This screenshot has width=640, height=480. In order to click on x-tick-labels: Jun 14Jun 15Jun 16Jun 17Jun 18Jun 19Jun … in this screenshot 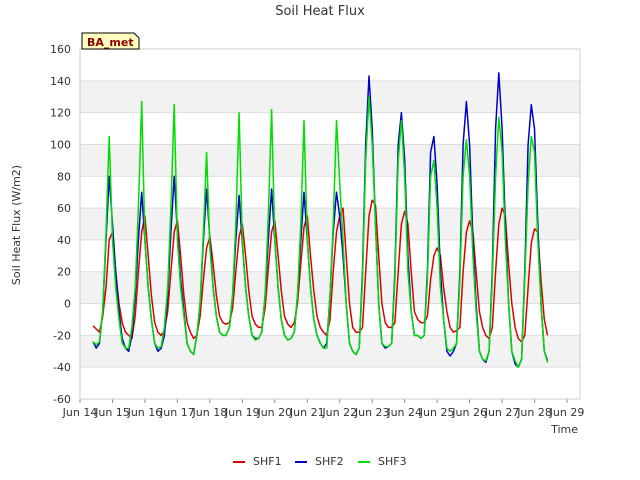, I will do `click(323, 409)`.